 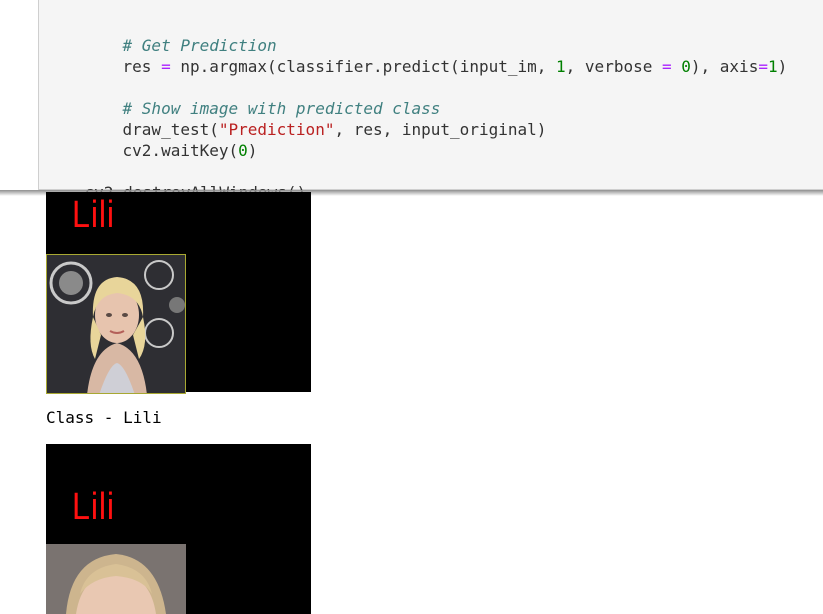 I want to click on code-token: np.argmax(classifier.predict(input_im,, so click(x=363, y=66).